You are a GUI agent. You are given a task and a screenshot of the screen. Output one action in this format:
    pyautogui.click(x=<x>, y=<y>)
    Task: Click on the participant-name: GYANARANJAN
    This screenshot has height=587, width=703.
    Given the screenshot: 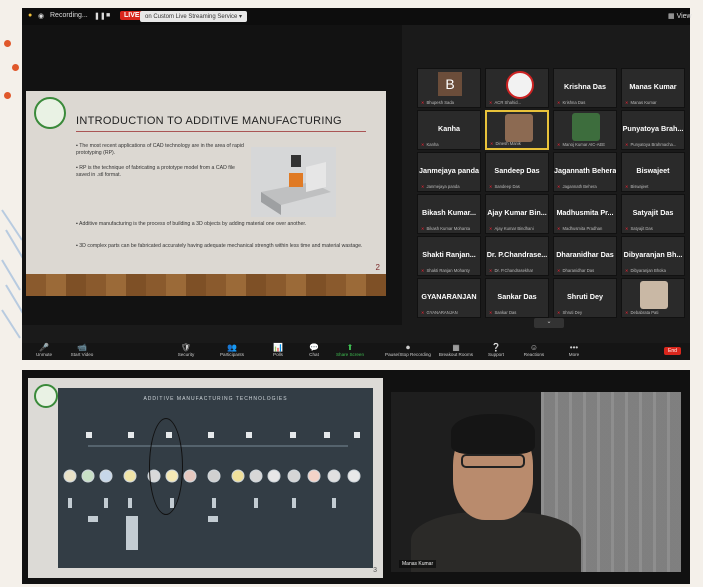 What is the action you would take?
    pyautogui.click(x=449, y=296)
    